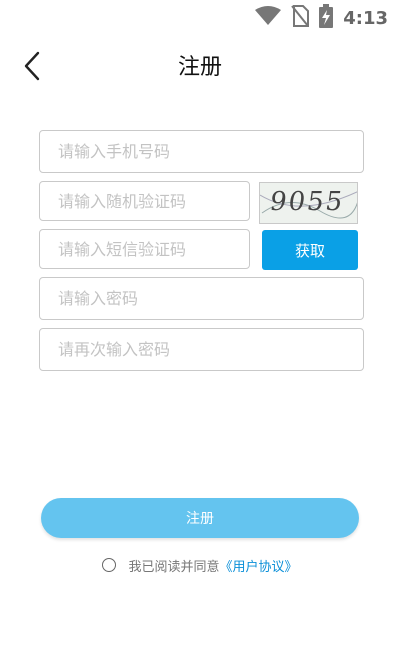  Describe the element at coordinates (201, 151) in the screenshot. I see `phone-input` at that location.